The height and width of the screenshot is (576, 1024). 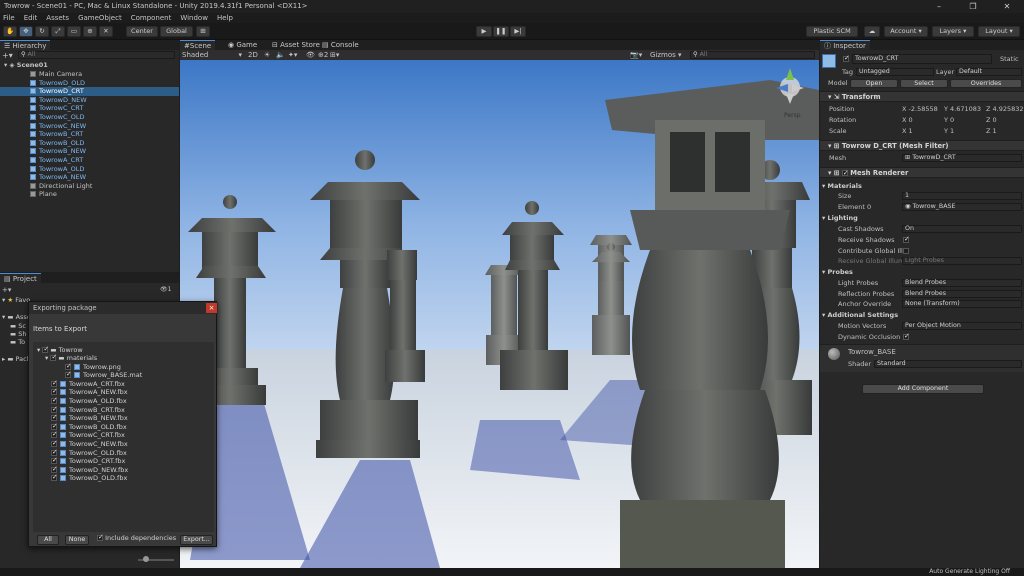 What do you see at coordinates (1007, 6) in the screenshot?
I see `close-window-button: ✕` at bounding box center [1007, 6].